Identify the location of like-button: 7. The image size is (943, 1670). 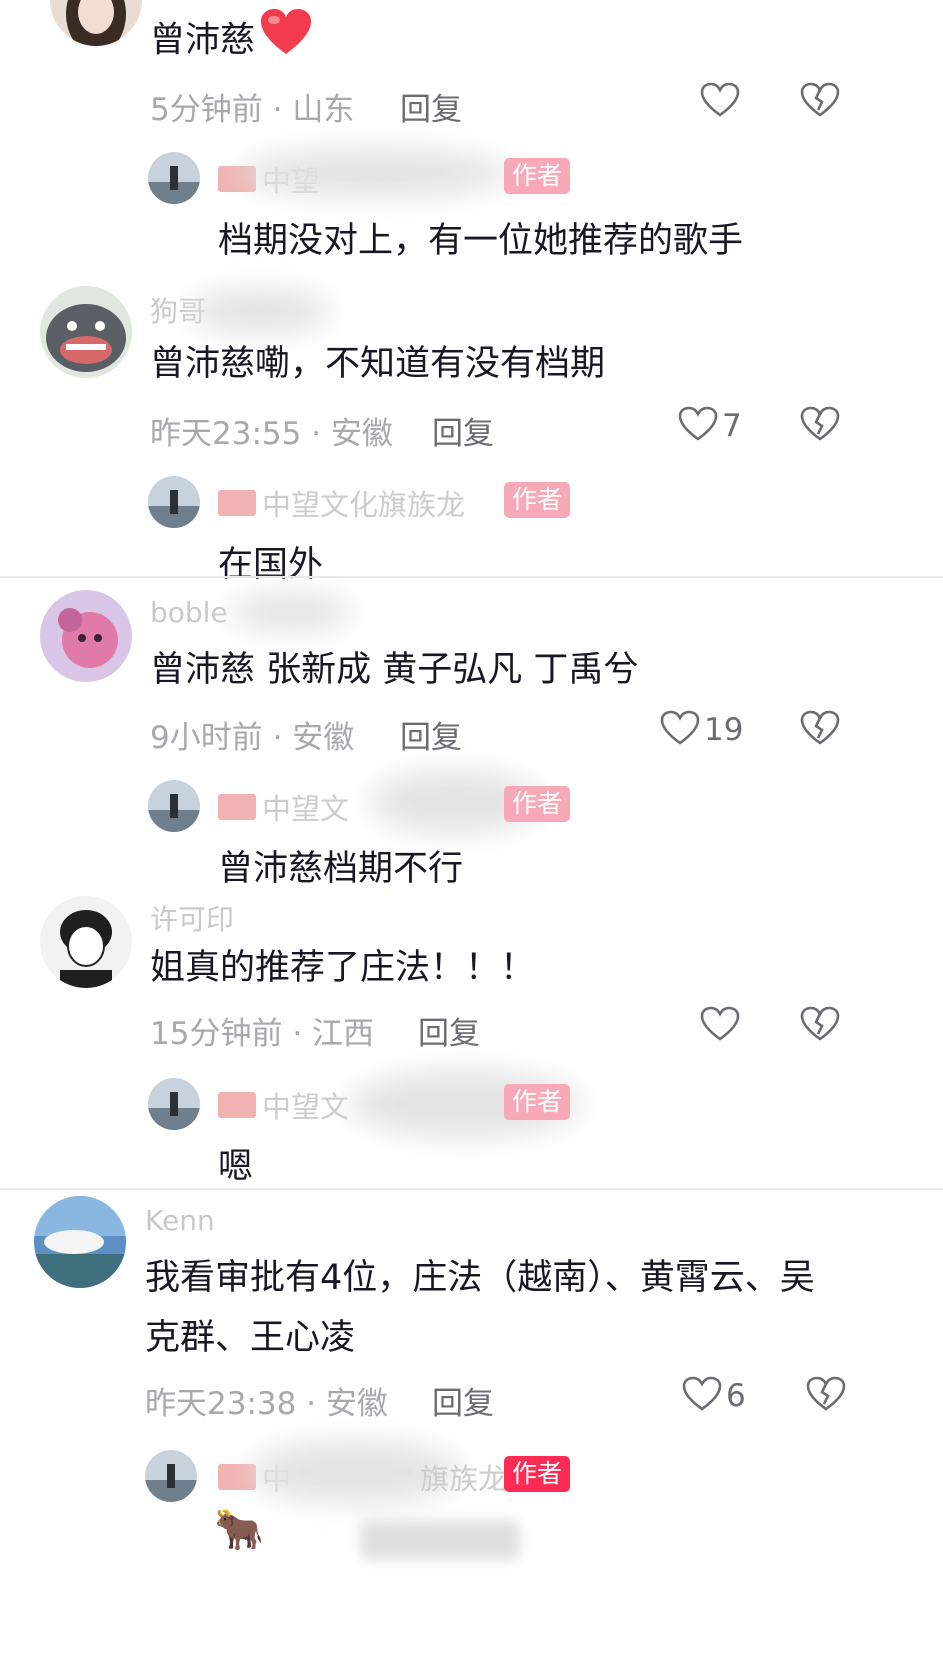
(710, 426).